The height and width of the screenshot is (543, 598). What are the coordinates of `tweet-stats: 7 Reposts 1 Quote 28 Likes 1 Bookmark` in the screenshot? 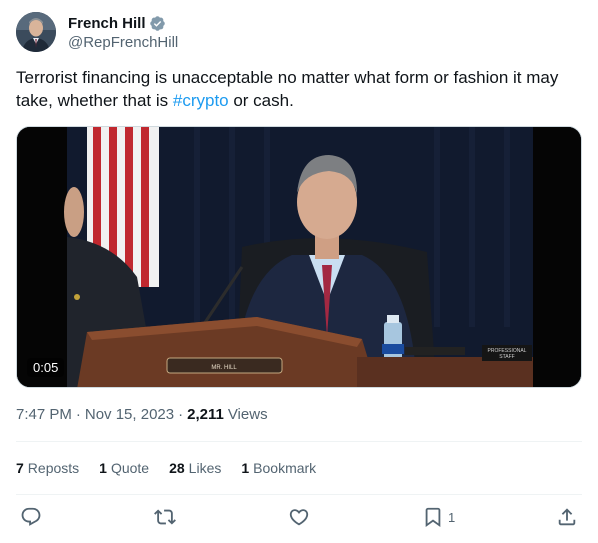 It's located at (176, 468).